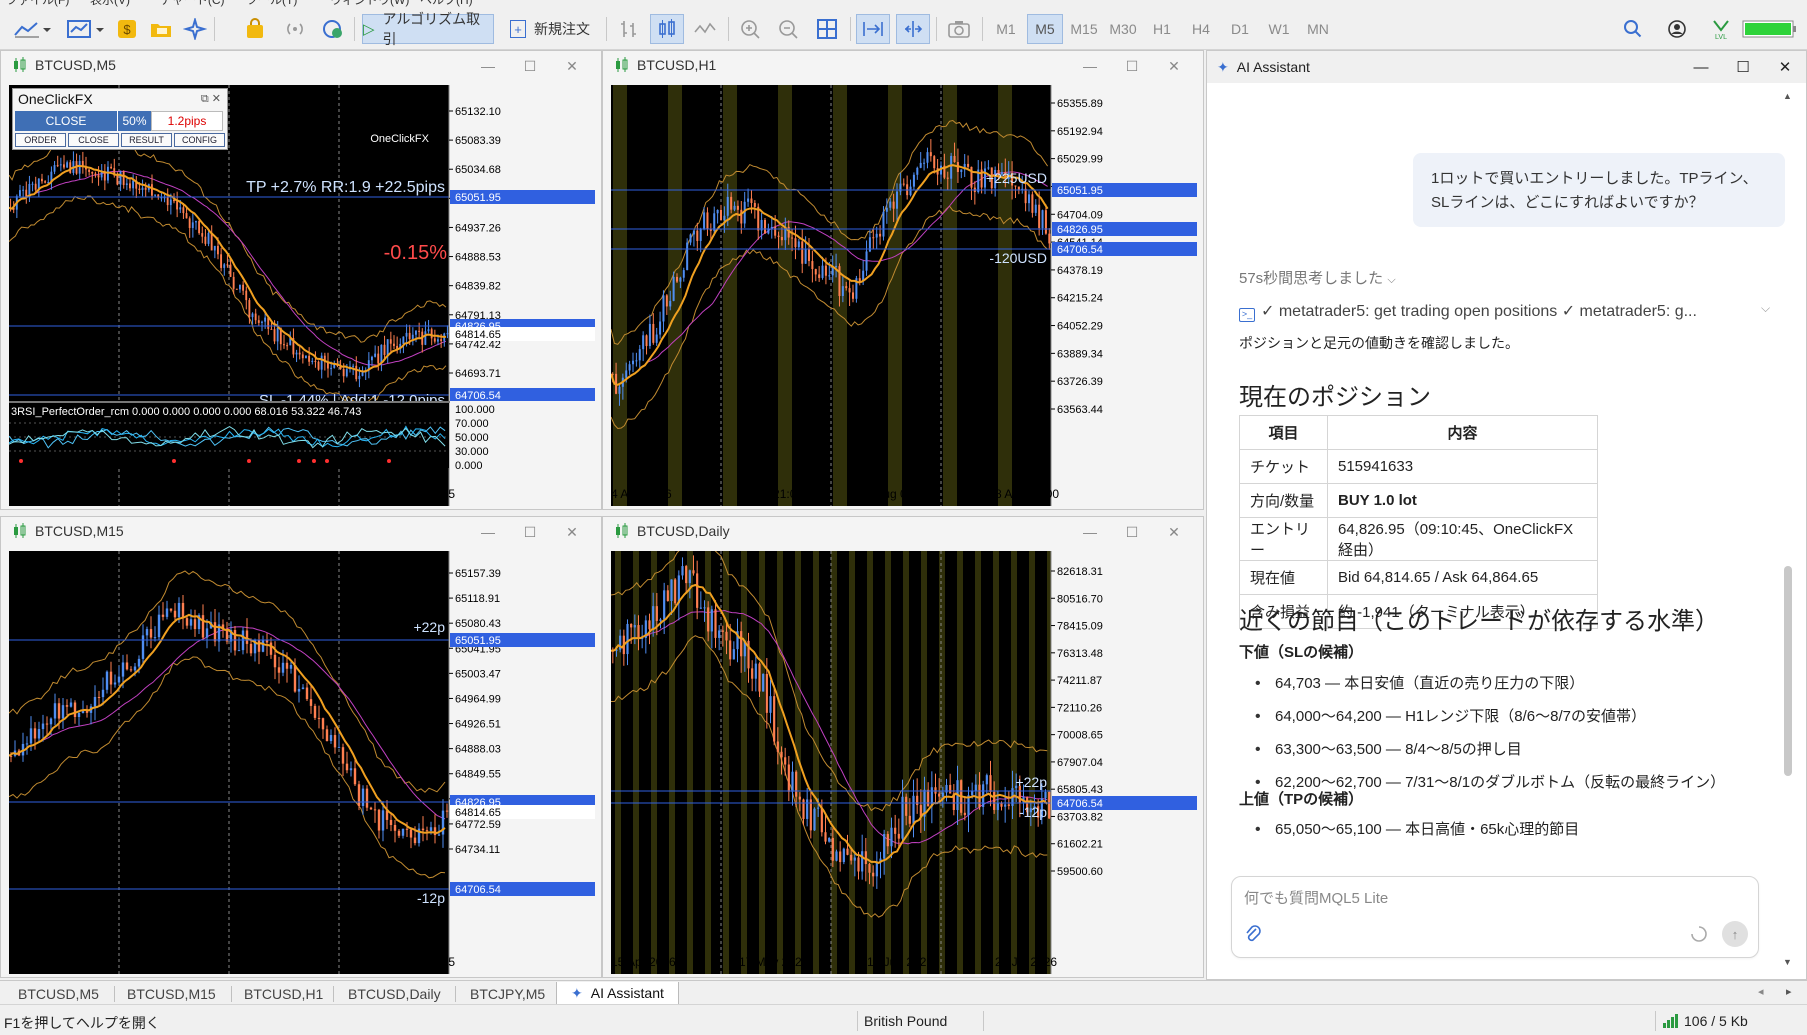 The image size is (1807, 1035). I want to click on shopping-bag-icon, so click(255, 29).